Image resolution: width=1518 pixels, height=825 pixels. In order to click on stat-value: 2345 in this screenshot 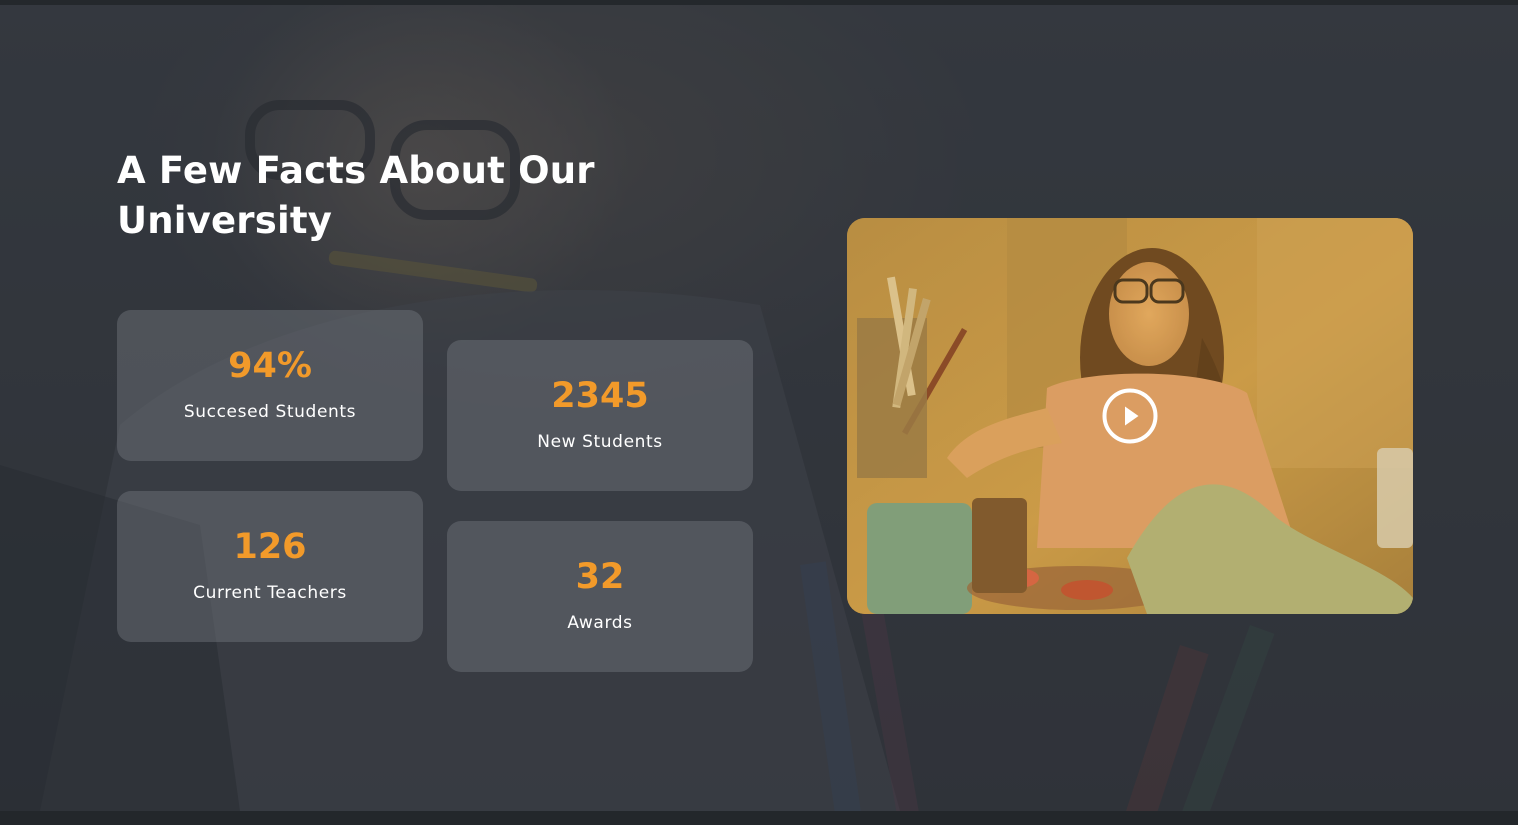, I will do `click(600, 396)`.